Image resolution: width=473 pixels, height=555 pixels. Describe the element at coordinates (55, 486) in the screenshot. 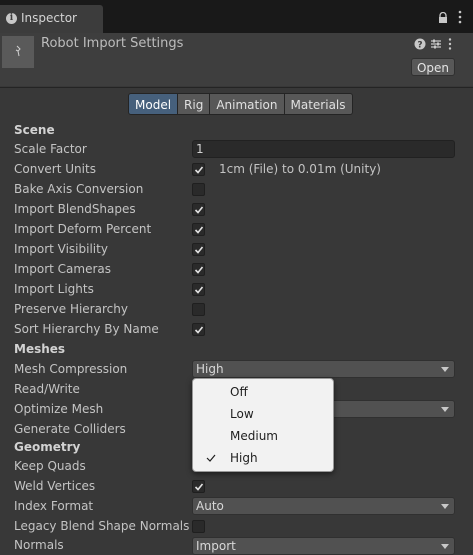

I see `weld-vertices-label: Weld Vertices` at that location.